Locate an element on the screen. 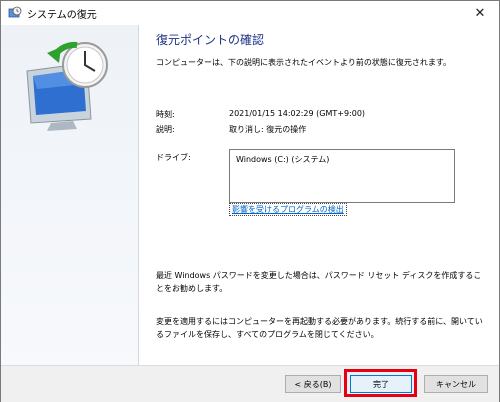 This screenshot has height=402, width=500. drive-item: Windows (C:) (システム) is located at coordinates (342, 159).